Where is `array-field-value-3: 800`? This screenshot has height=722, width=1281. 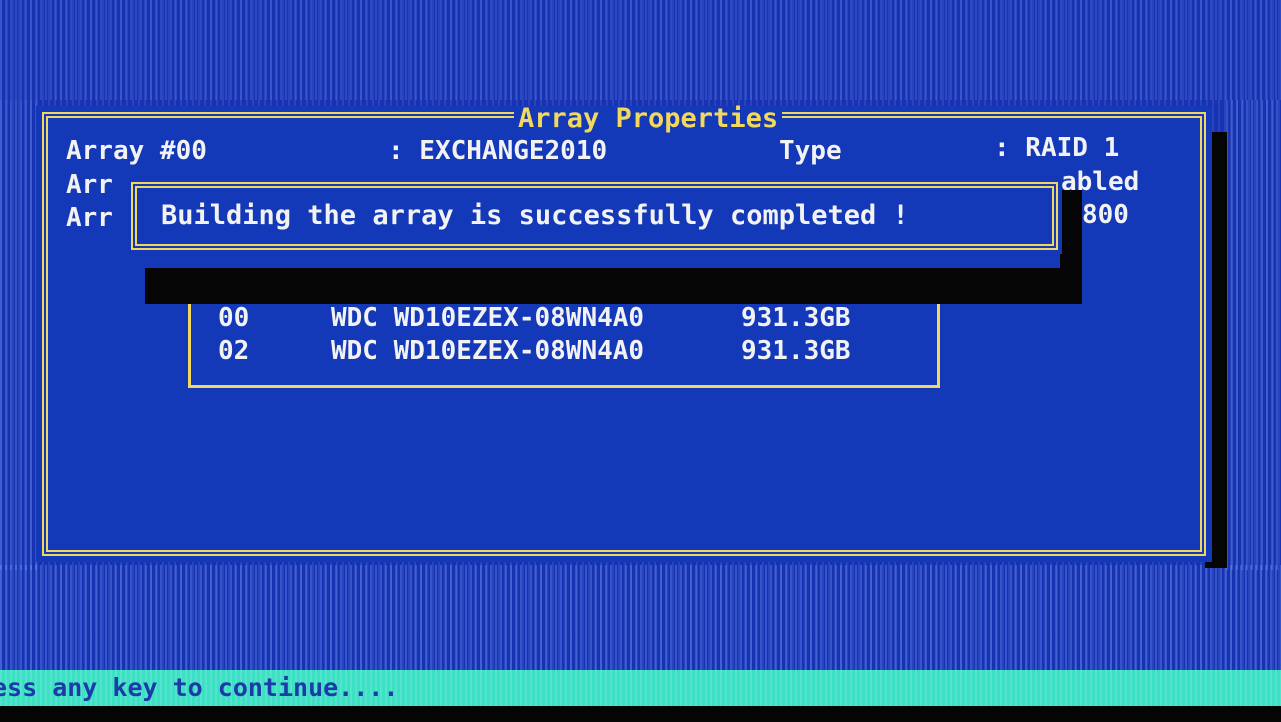 array-field-value-3: 800 is located at coordinates (1105, 215).